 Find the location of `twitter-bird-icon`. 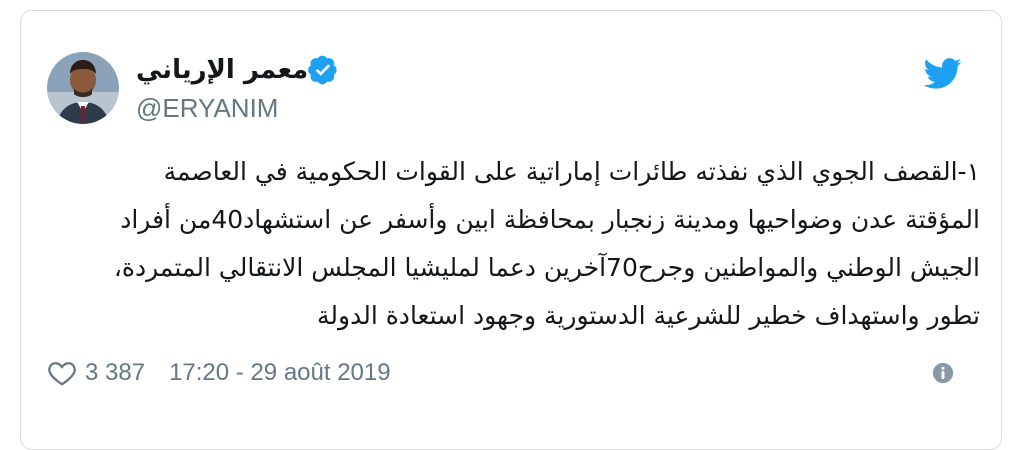

twitter-bird-icon is located at coordinates (943, 74).